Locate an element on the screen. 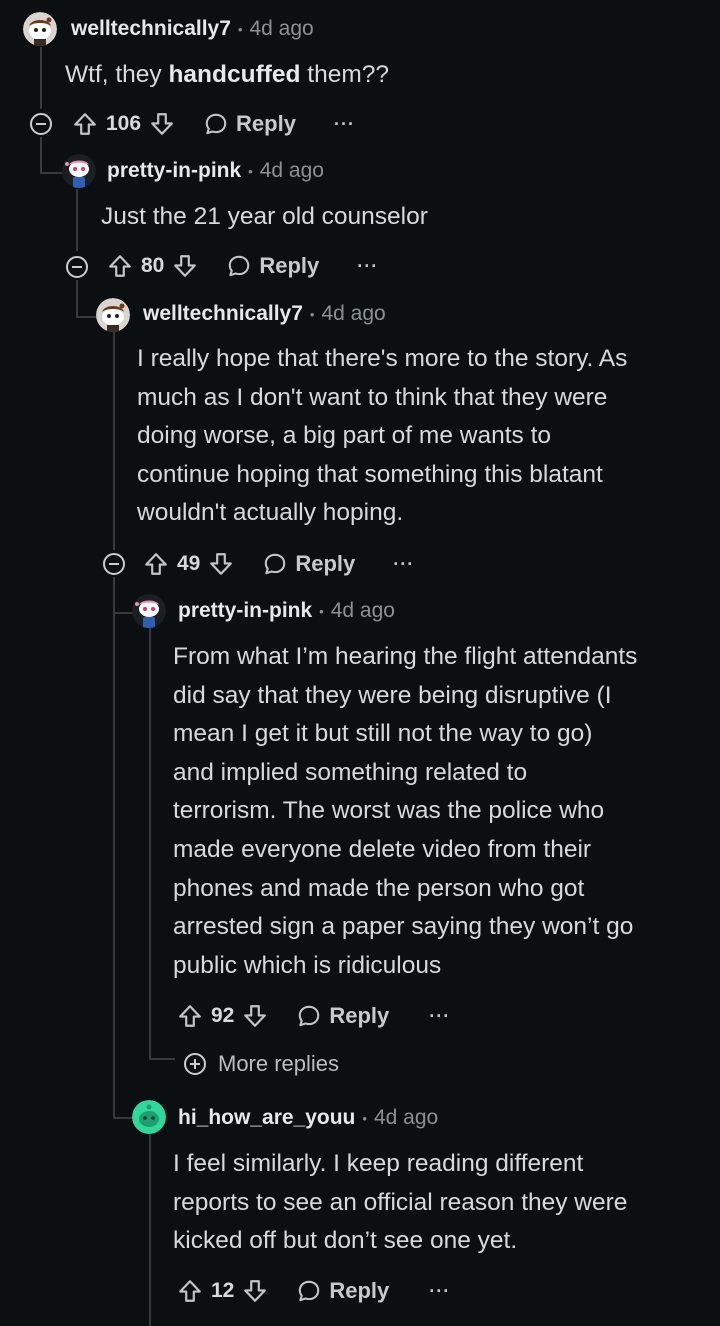 This screenshot has height=1326, width=720. thread-line-level1 is located at coordinates (41, 78).